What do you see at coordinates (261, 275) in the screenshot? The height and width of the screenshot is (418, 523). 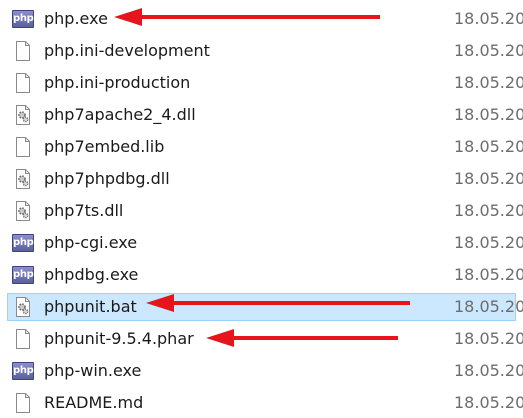 I see `file-row: php phpdbg.exe 18.05.20` at bounding box center [261, 275].